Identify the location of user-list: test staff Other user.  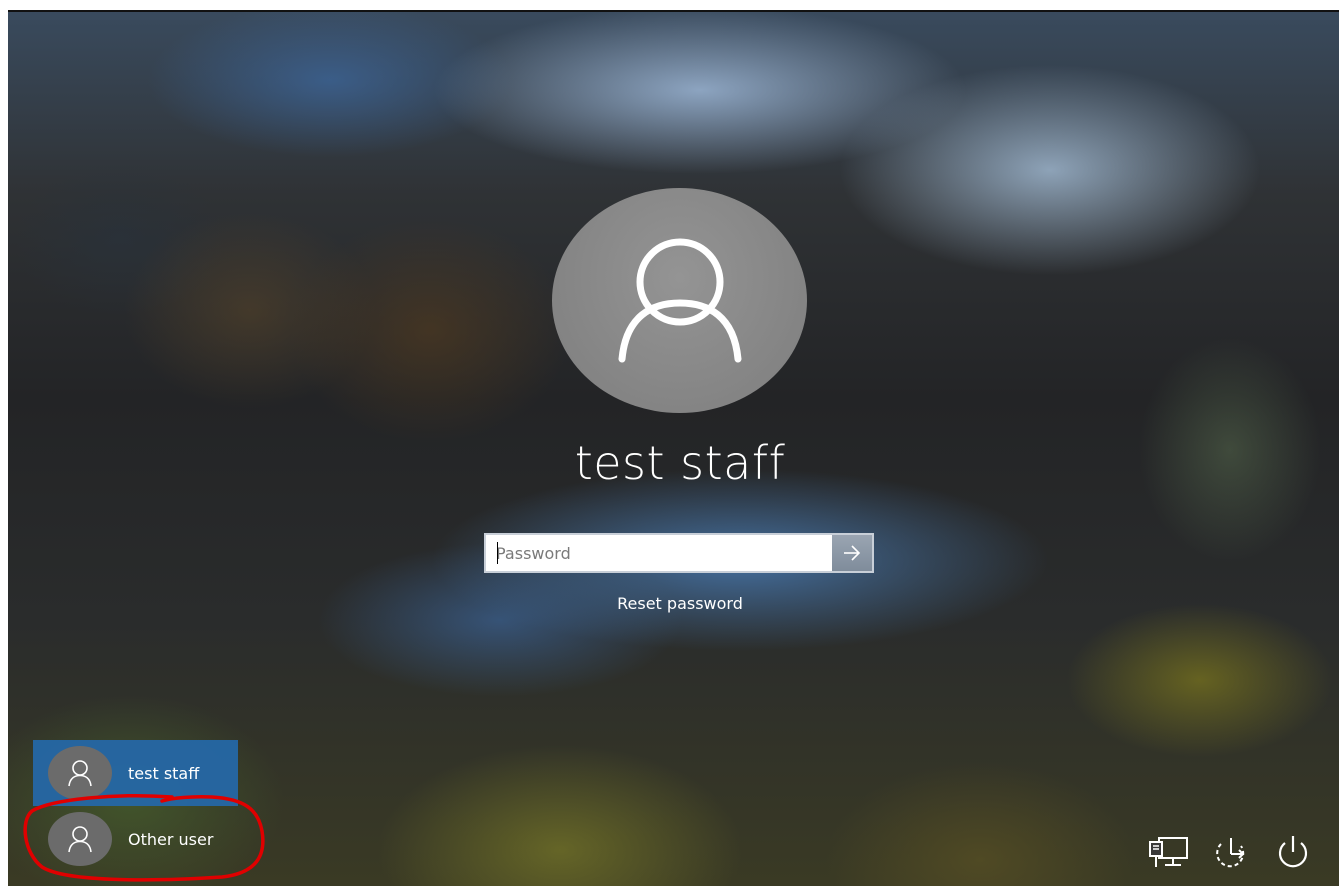
(135, 806).